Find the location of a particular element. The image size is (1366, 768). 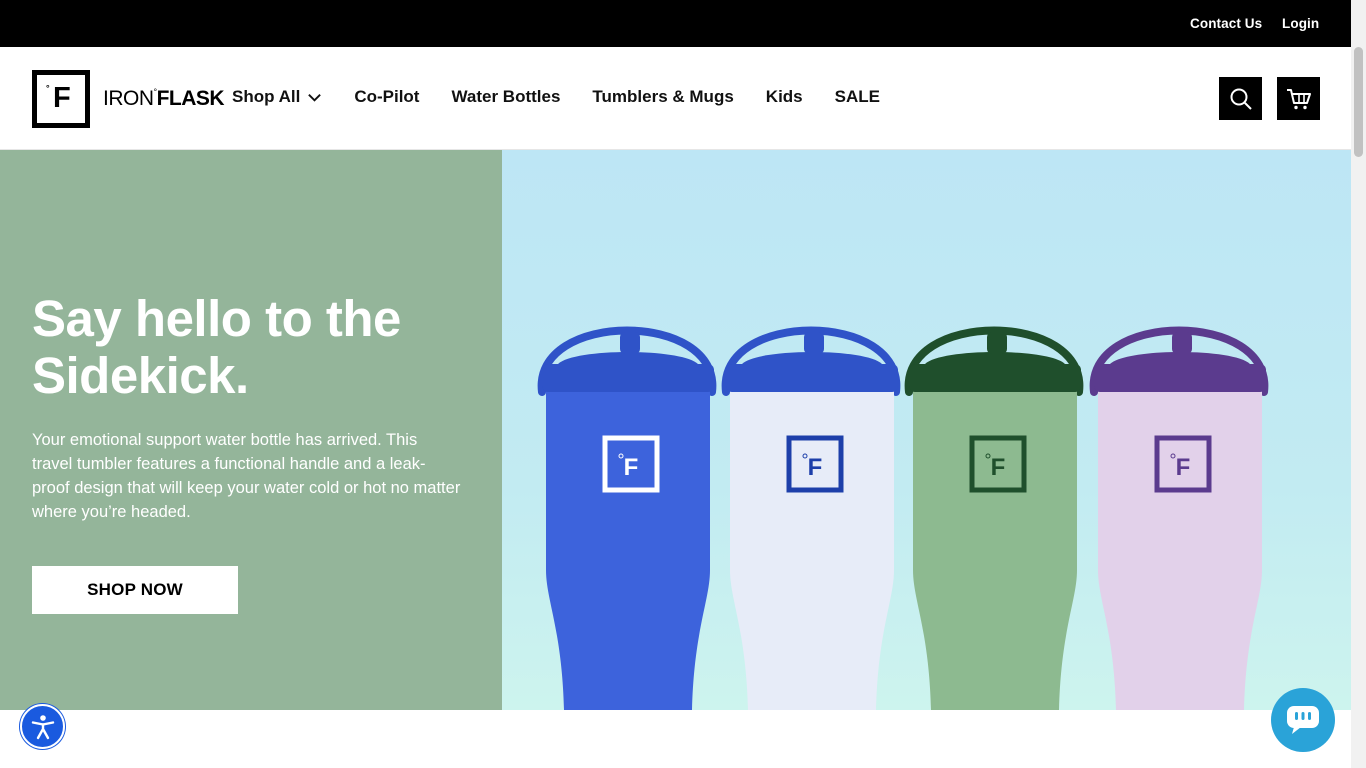

nav-sale: SALE is located at coordinates (857, 97).